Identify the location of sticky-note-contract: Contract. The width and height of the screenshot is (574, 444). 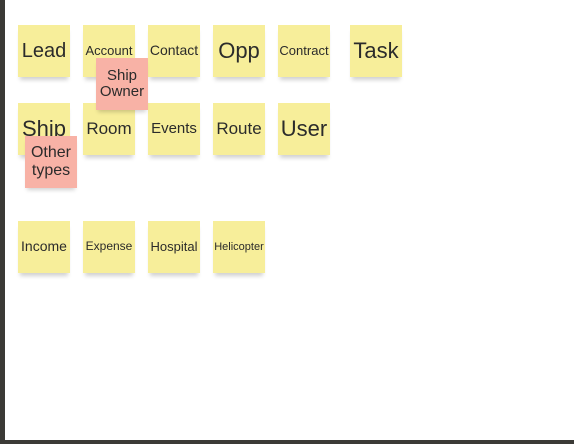
(304, 51).